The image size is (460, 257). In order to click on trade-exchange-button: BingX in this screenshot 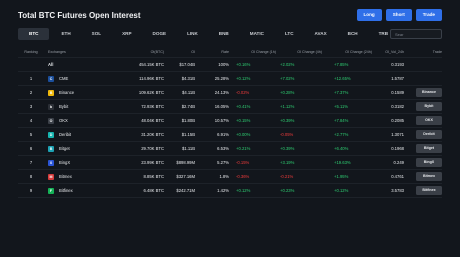, I will do `click(429, 162)`.